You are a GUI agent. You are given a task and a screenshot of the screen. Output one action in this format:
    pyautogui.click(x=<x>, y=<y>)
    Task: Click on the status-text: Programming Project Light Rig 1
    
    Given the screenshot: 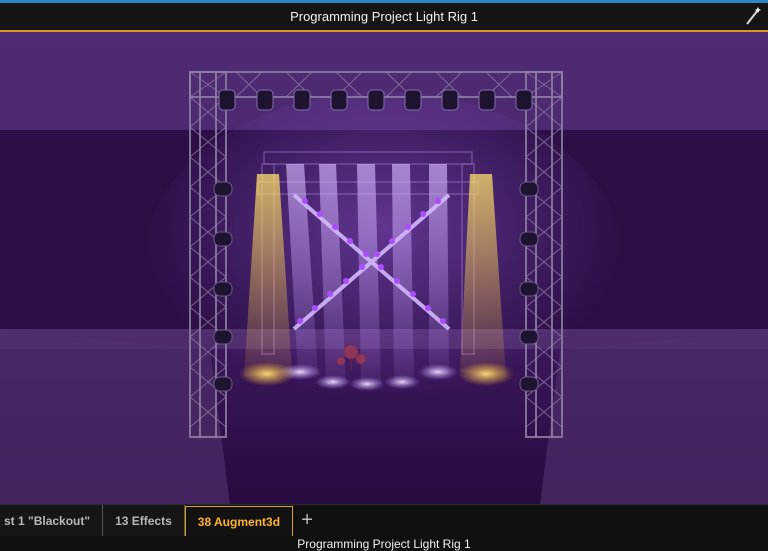 What is the action you would take?
    pyautogui.click(x=384, y=544)
    